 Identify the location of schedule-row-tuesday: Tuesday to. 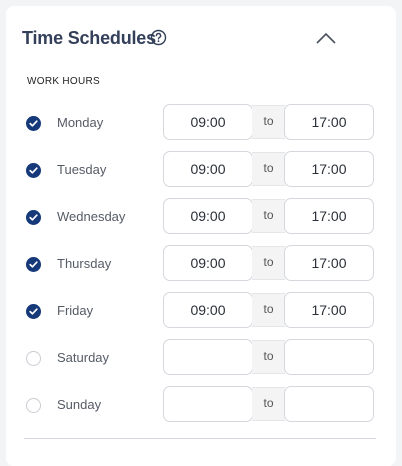
(201, 170).